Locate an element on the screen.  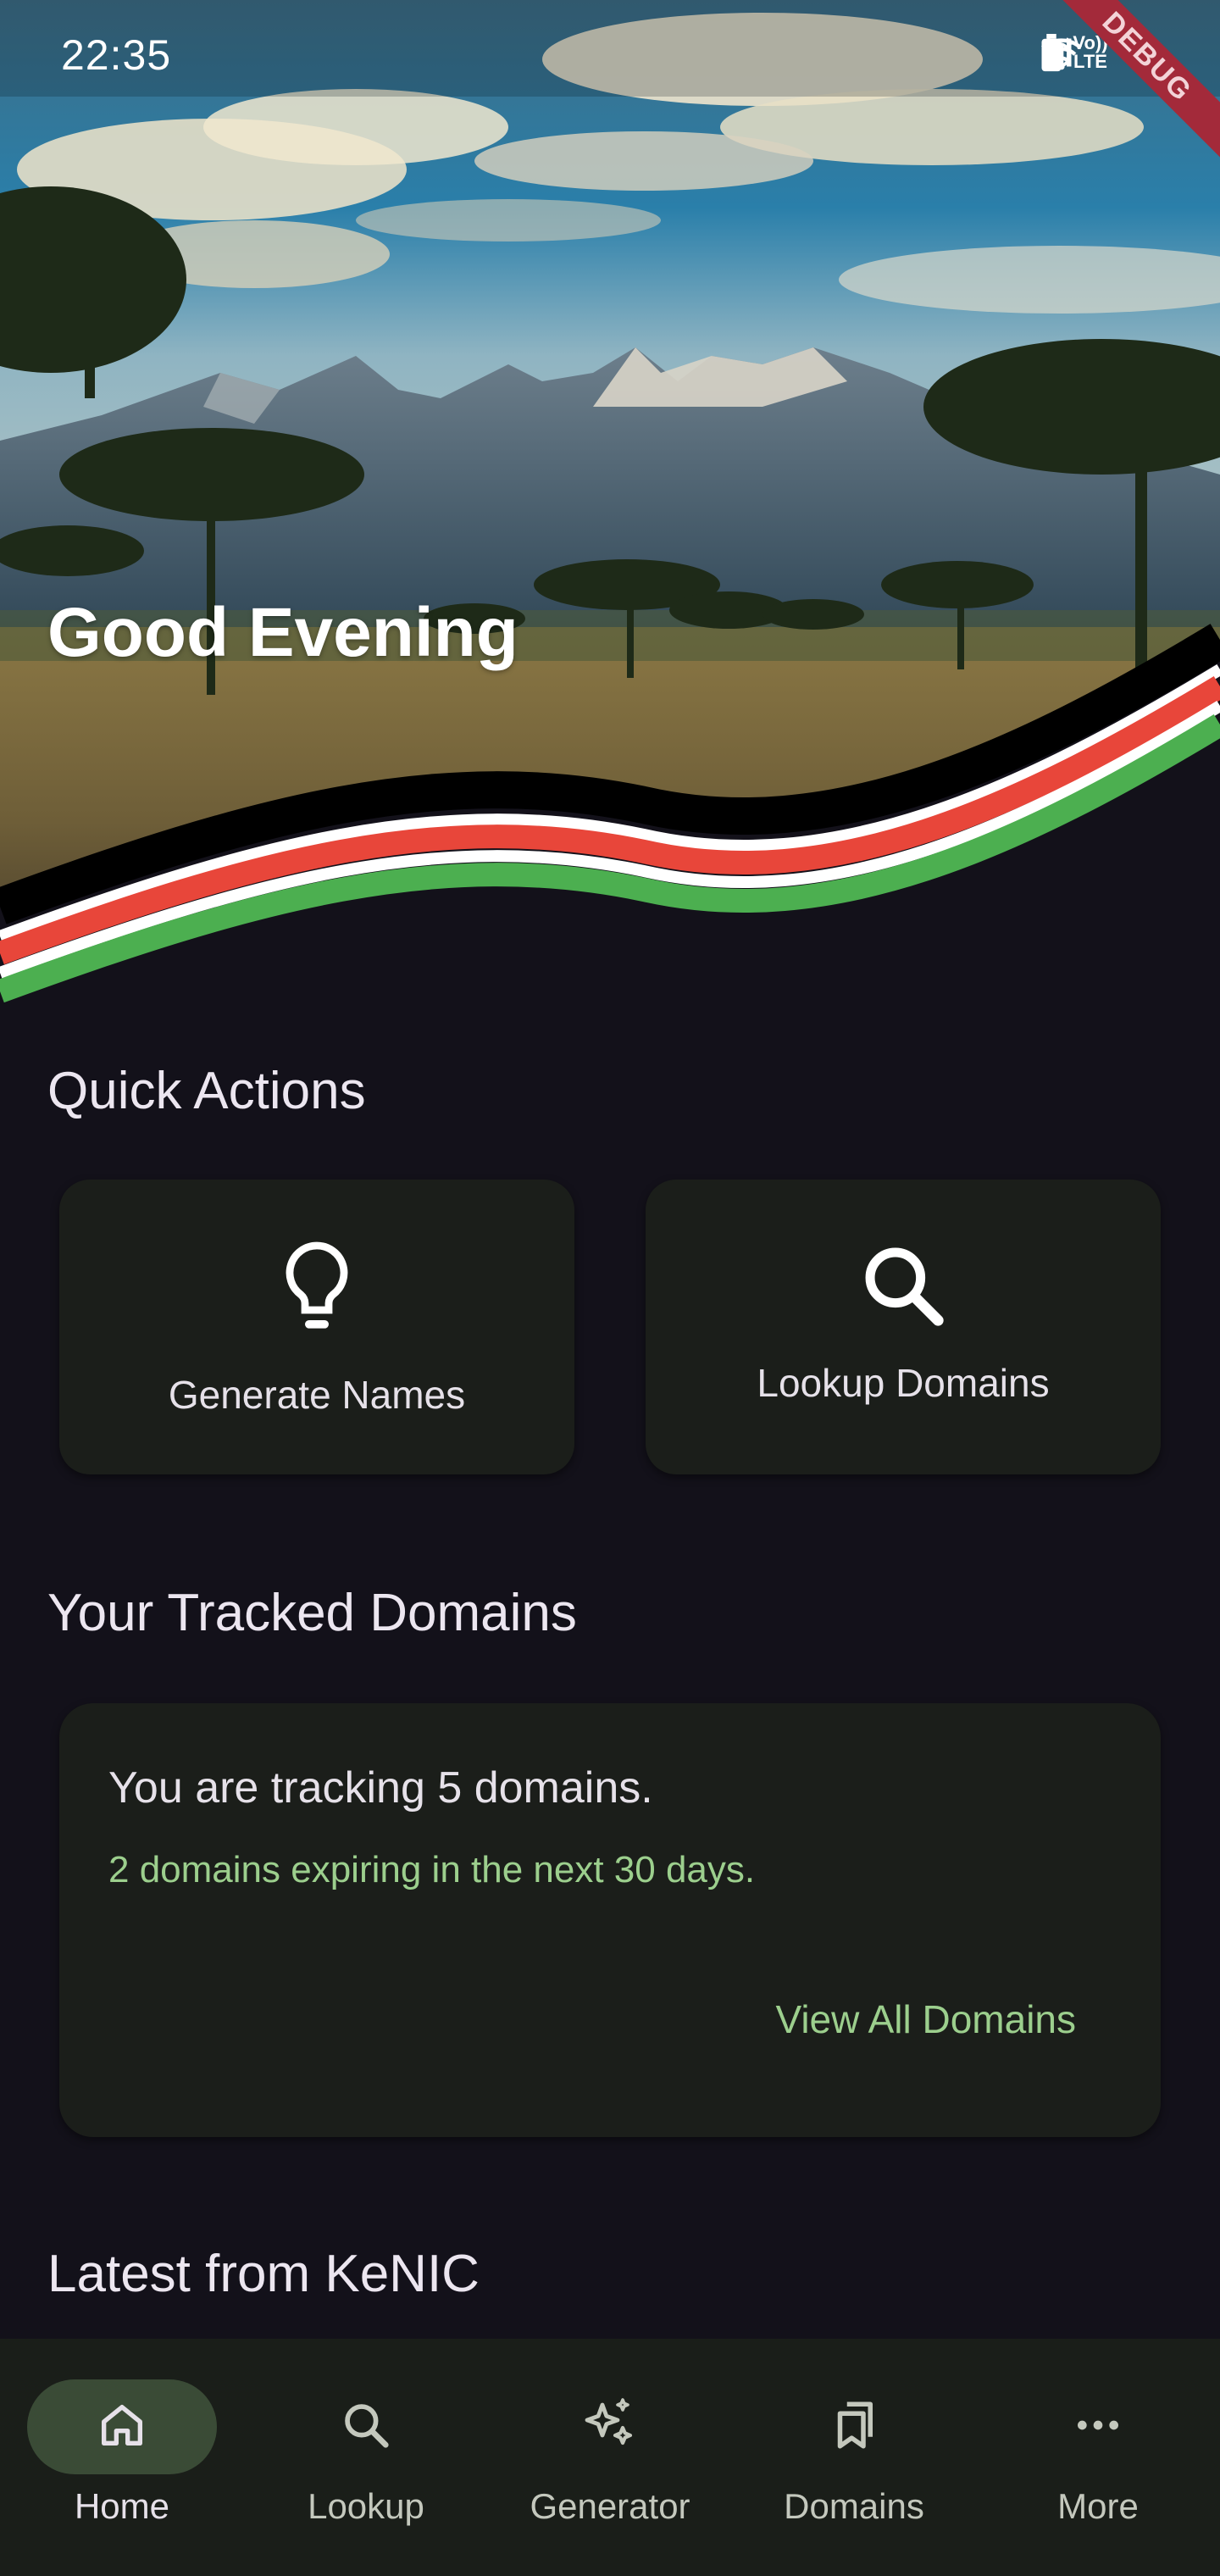
home-icon is located at coordinates (122, 2427).